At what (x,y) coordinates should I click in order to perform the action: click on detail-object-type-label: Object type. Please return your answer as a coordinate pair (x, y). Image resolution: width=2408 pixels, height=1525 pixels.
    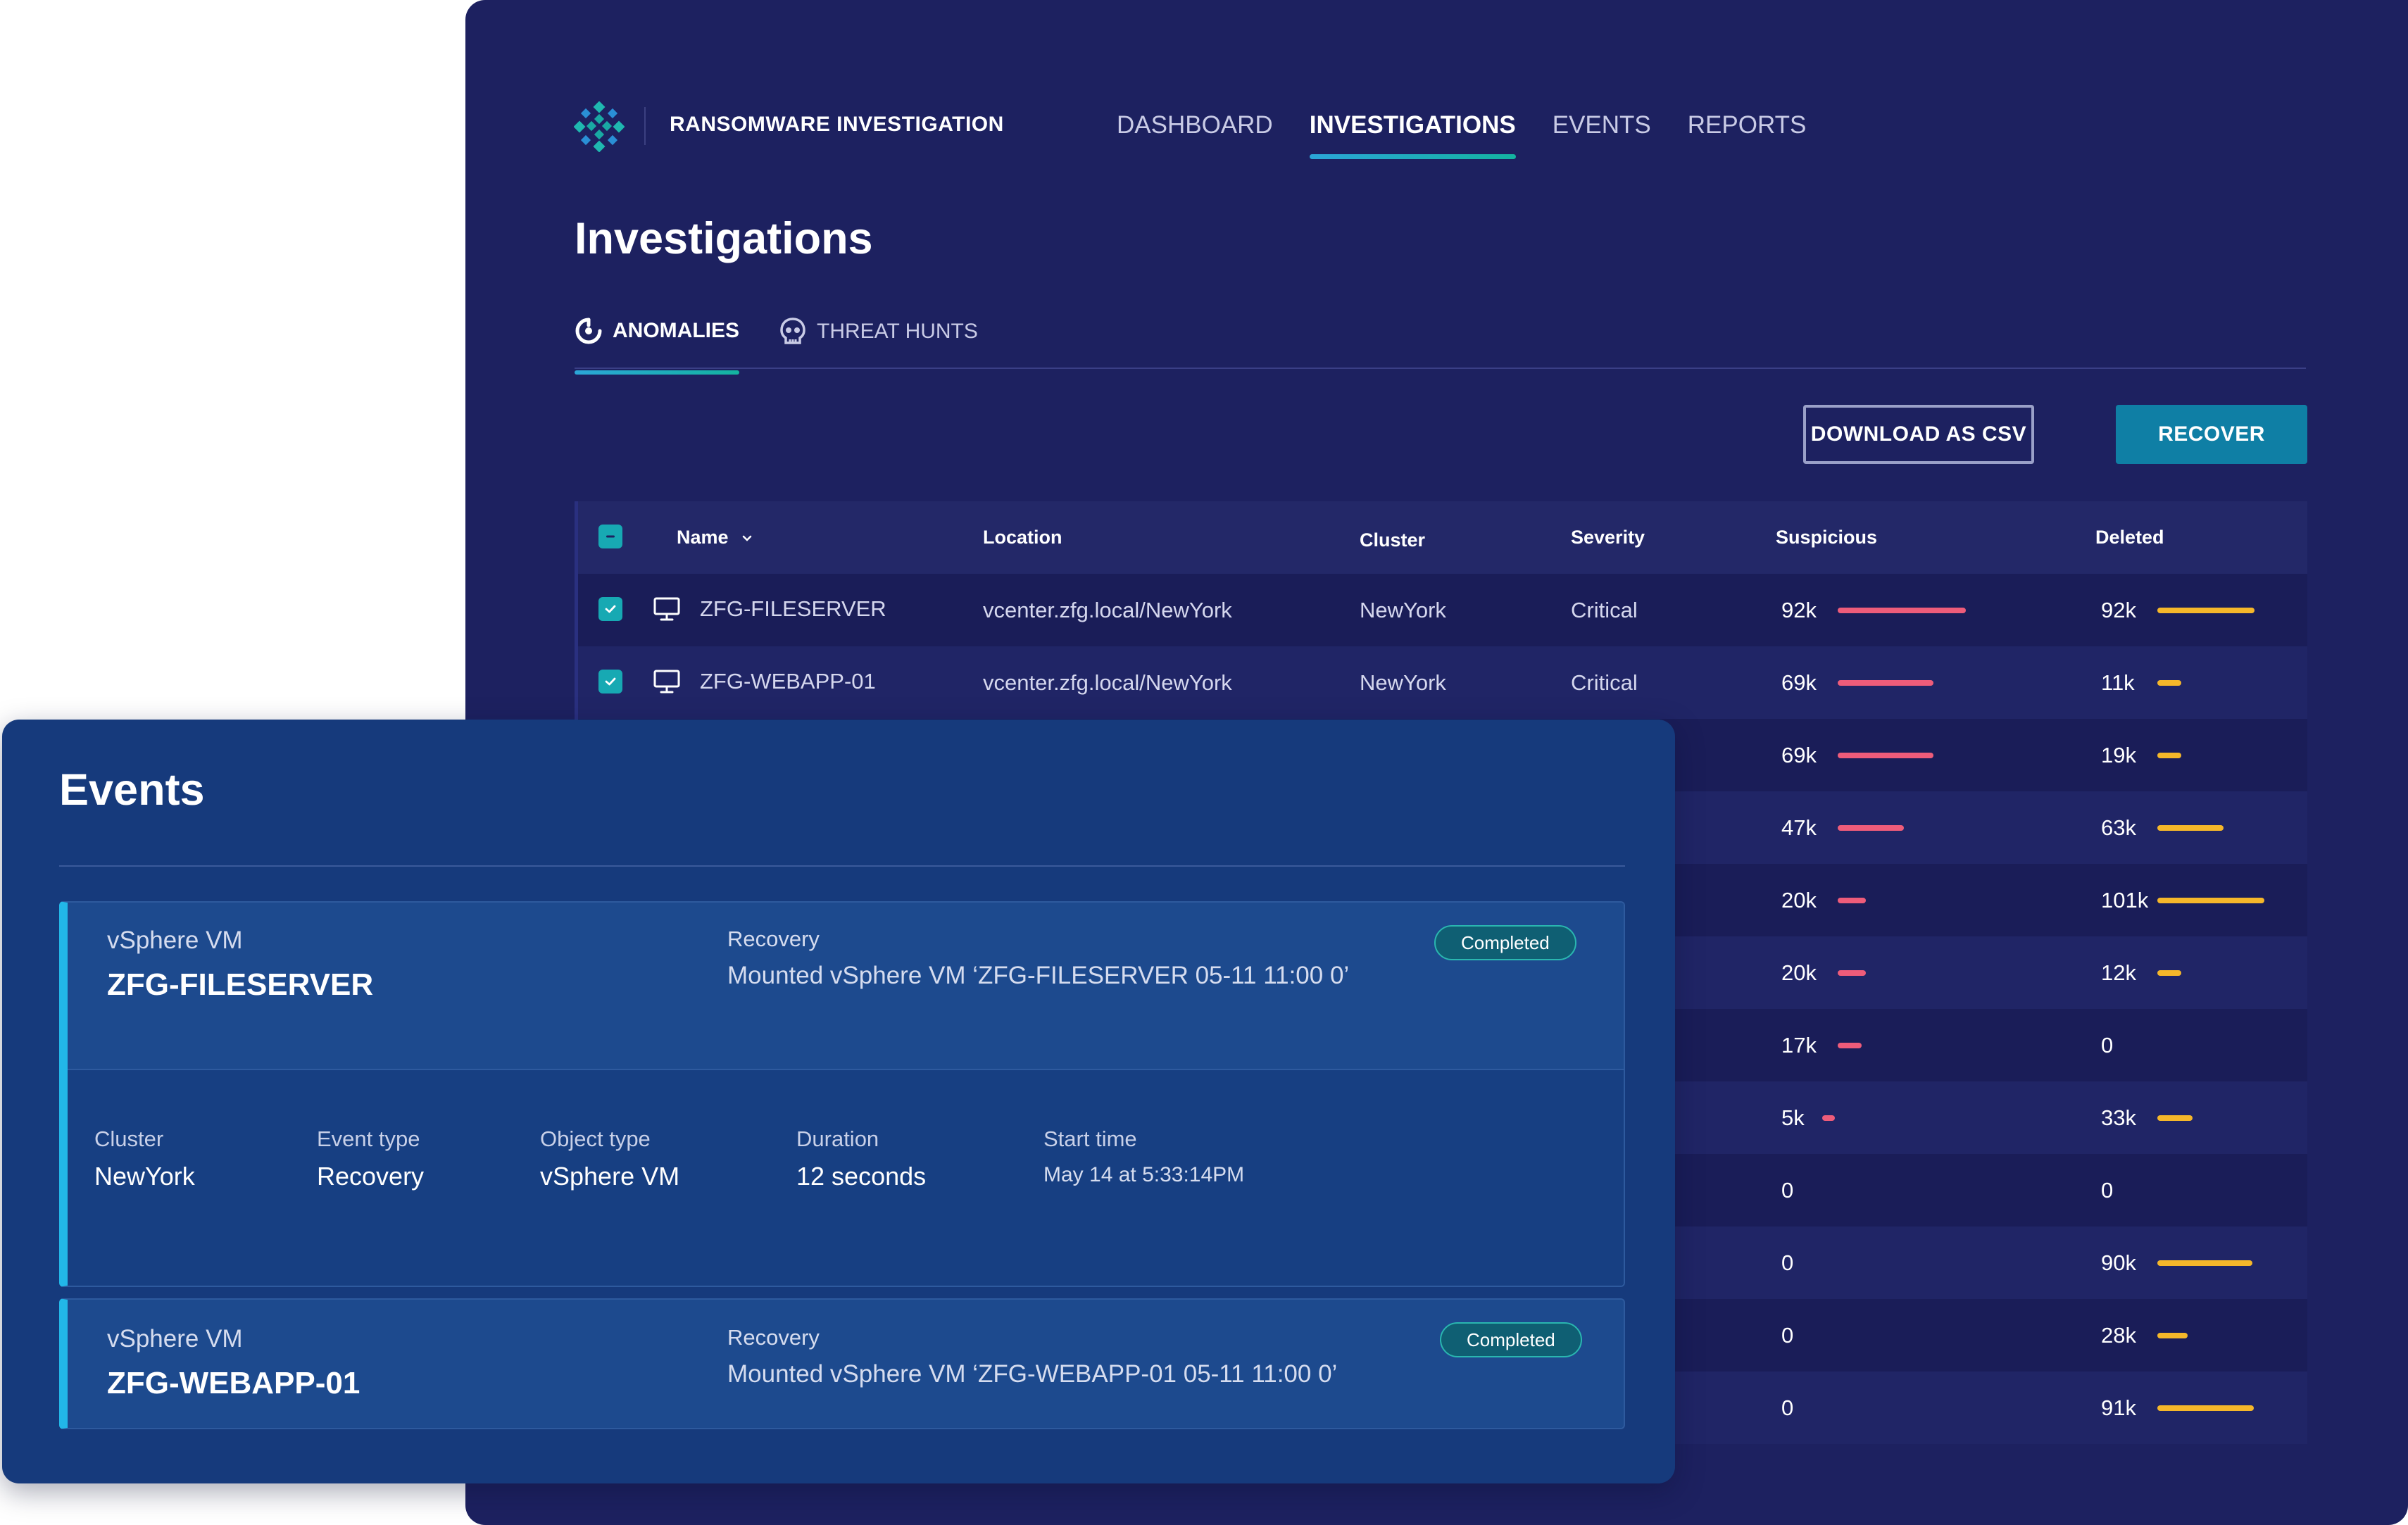
    Looking at the image, I should click on (595, 1139).